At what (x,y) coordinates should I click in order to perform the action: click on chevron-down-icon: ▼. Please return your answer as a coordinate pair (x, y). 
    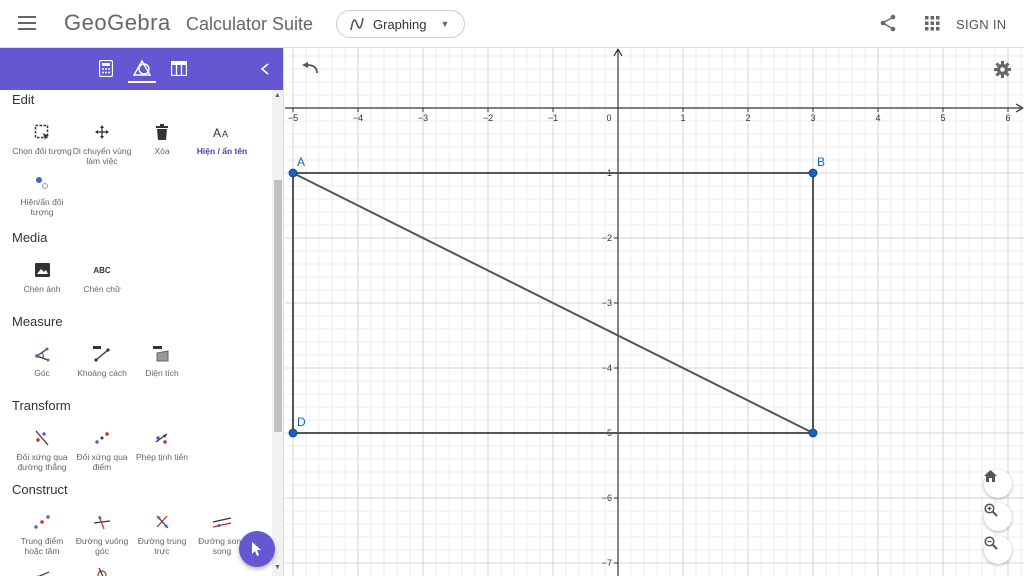
    Looking at the image, I should click on (445, 24).